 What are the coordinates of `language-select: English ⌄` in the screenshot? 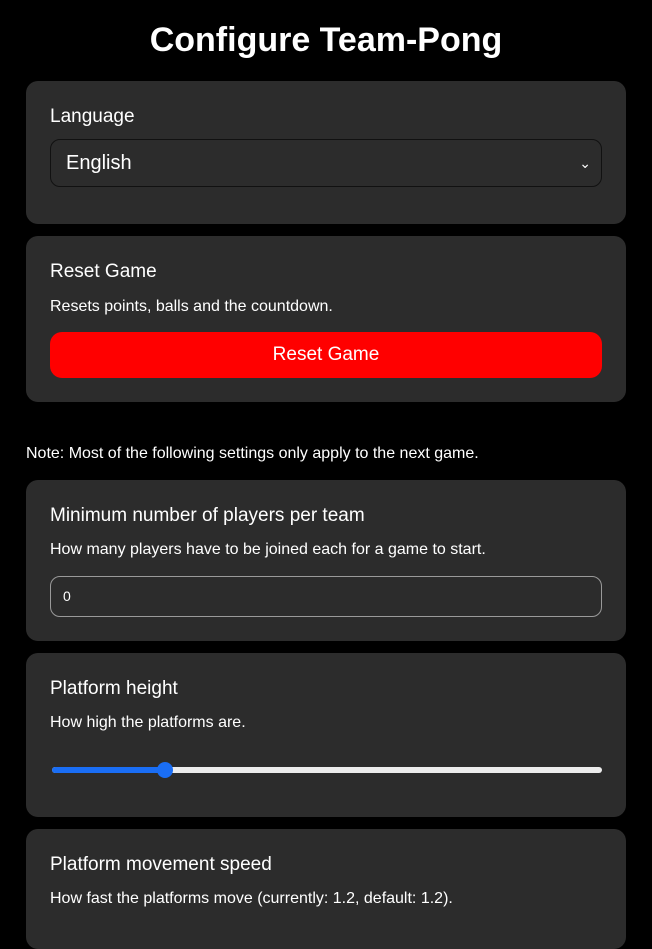 It's located at (326, 163).